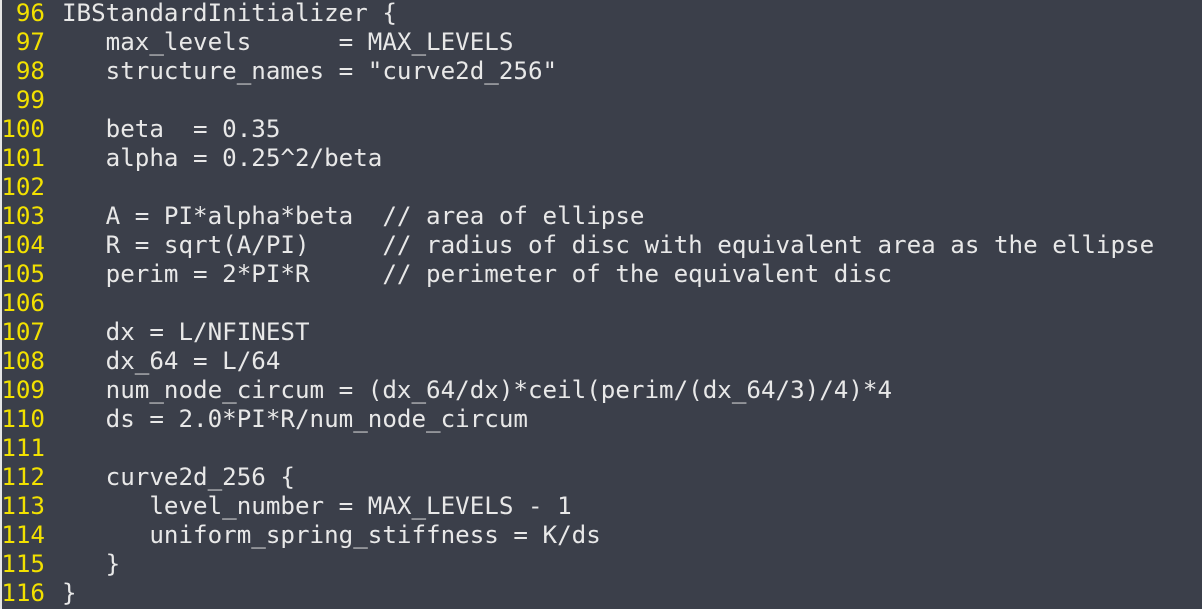 The image size is (1202, 609). What do you see at coordinates (178, 477) in the screenshot?
I see `line-text: curve2d_256 {` at bounding box center [178, 477].